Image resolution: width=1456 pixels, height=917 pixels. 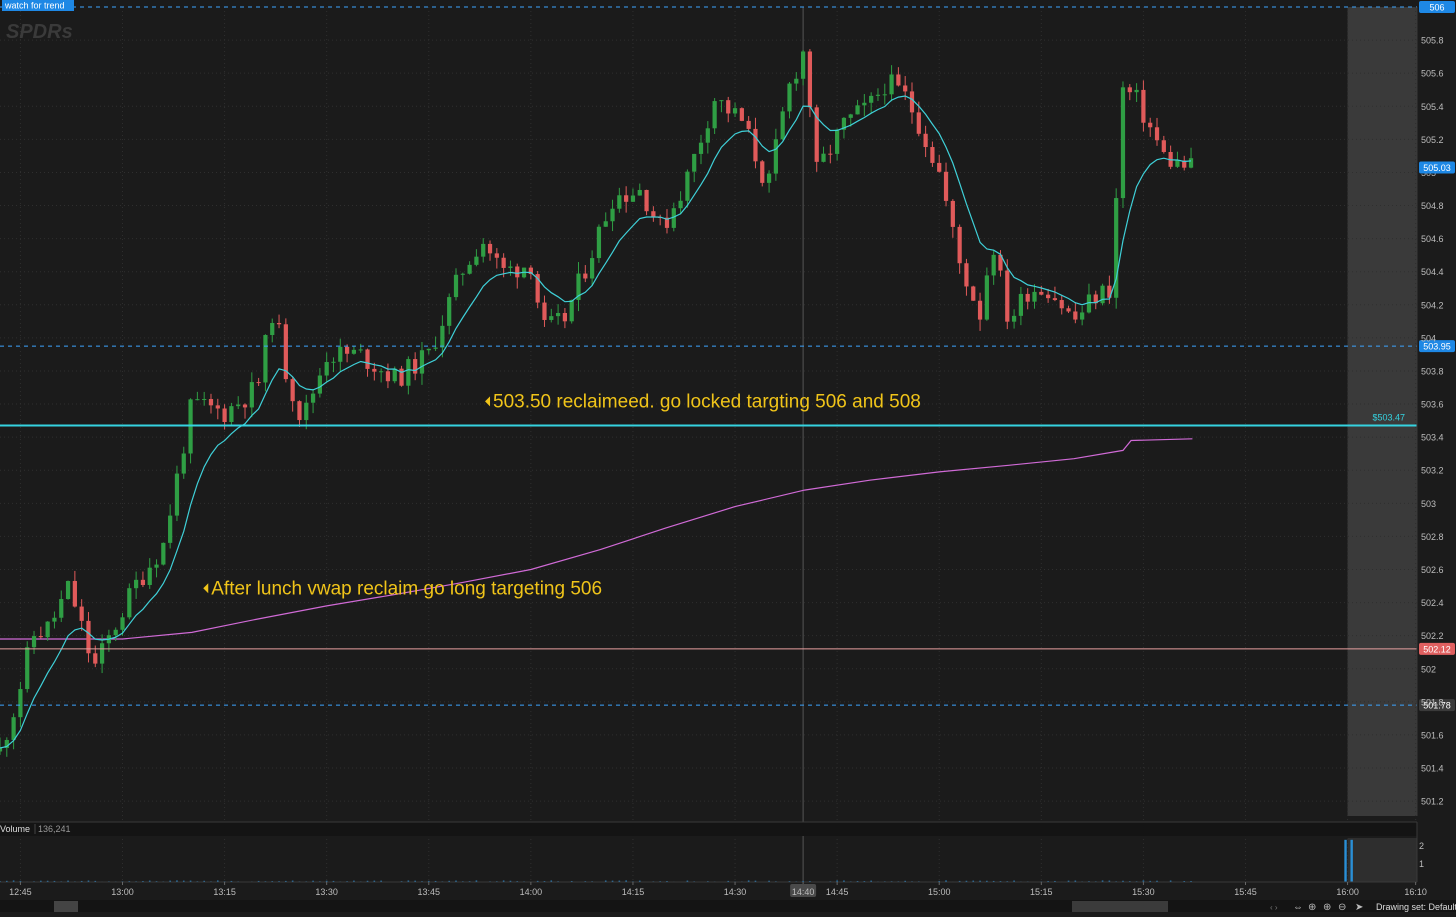 I want to click on price-tick-label: 502.8, so click(x=1432, y=537).